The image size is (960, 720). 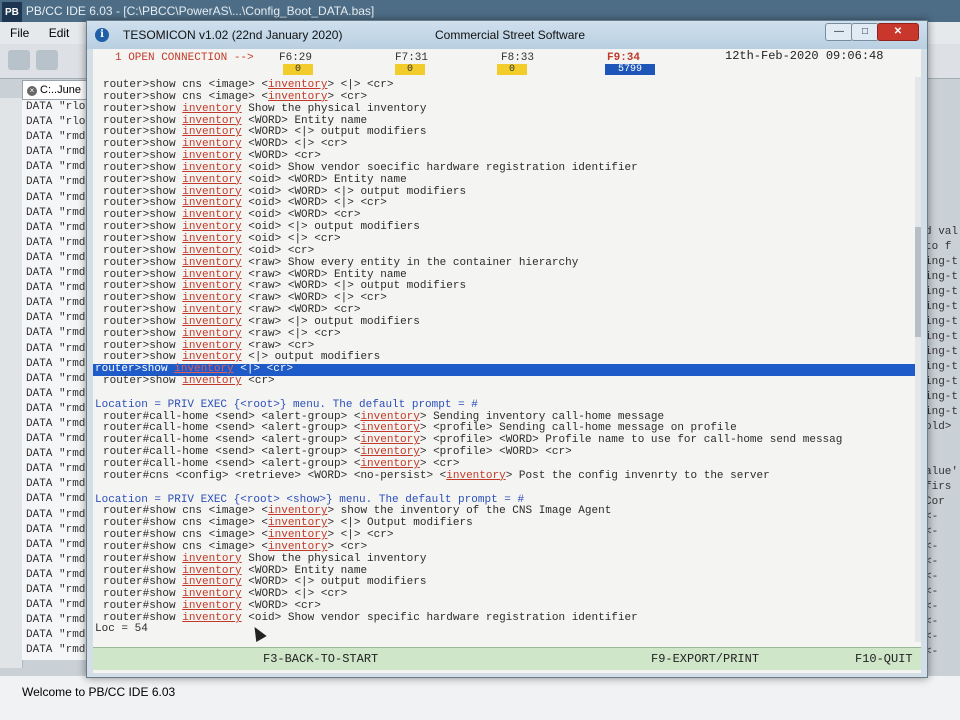 What do you see at coordinates (918, 282) in the screenshot?
I see `scrollbar-thumb` at bounding box center [918, 282].